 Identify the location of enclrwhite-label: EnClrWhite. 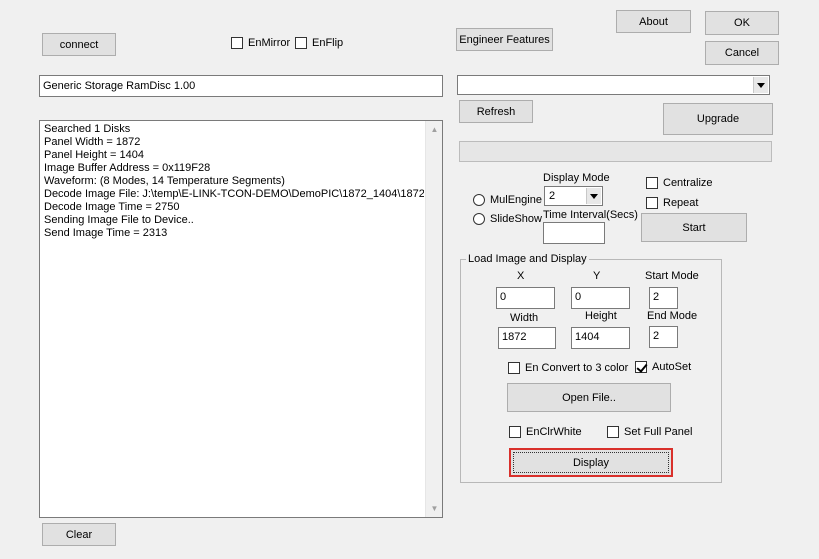
(554, 432).